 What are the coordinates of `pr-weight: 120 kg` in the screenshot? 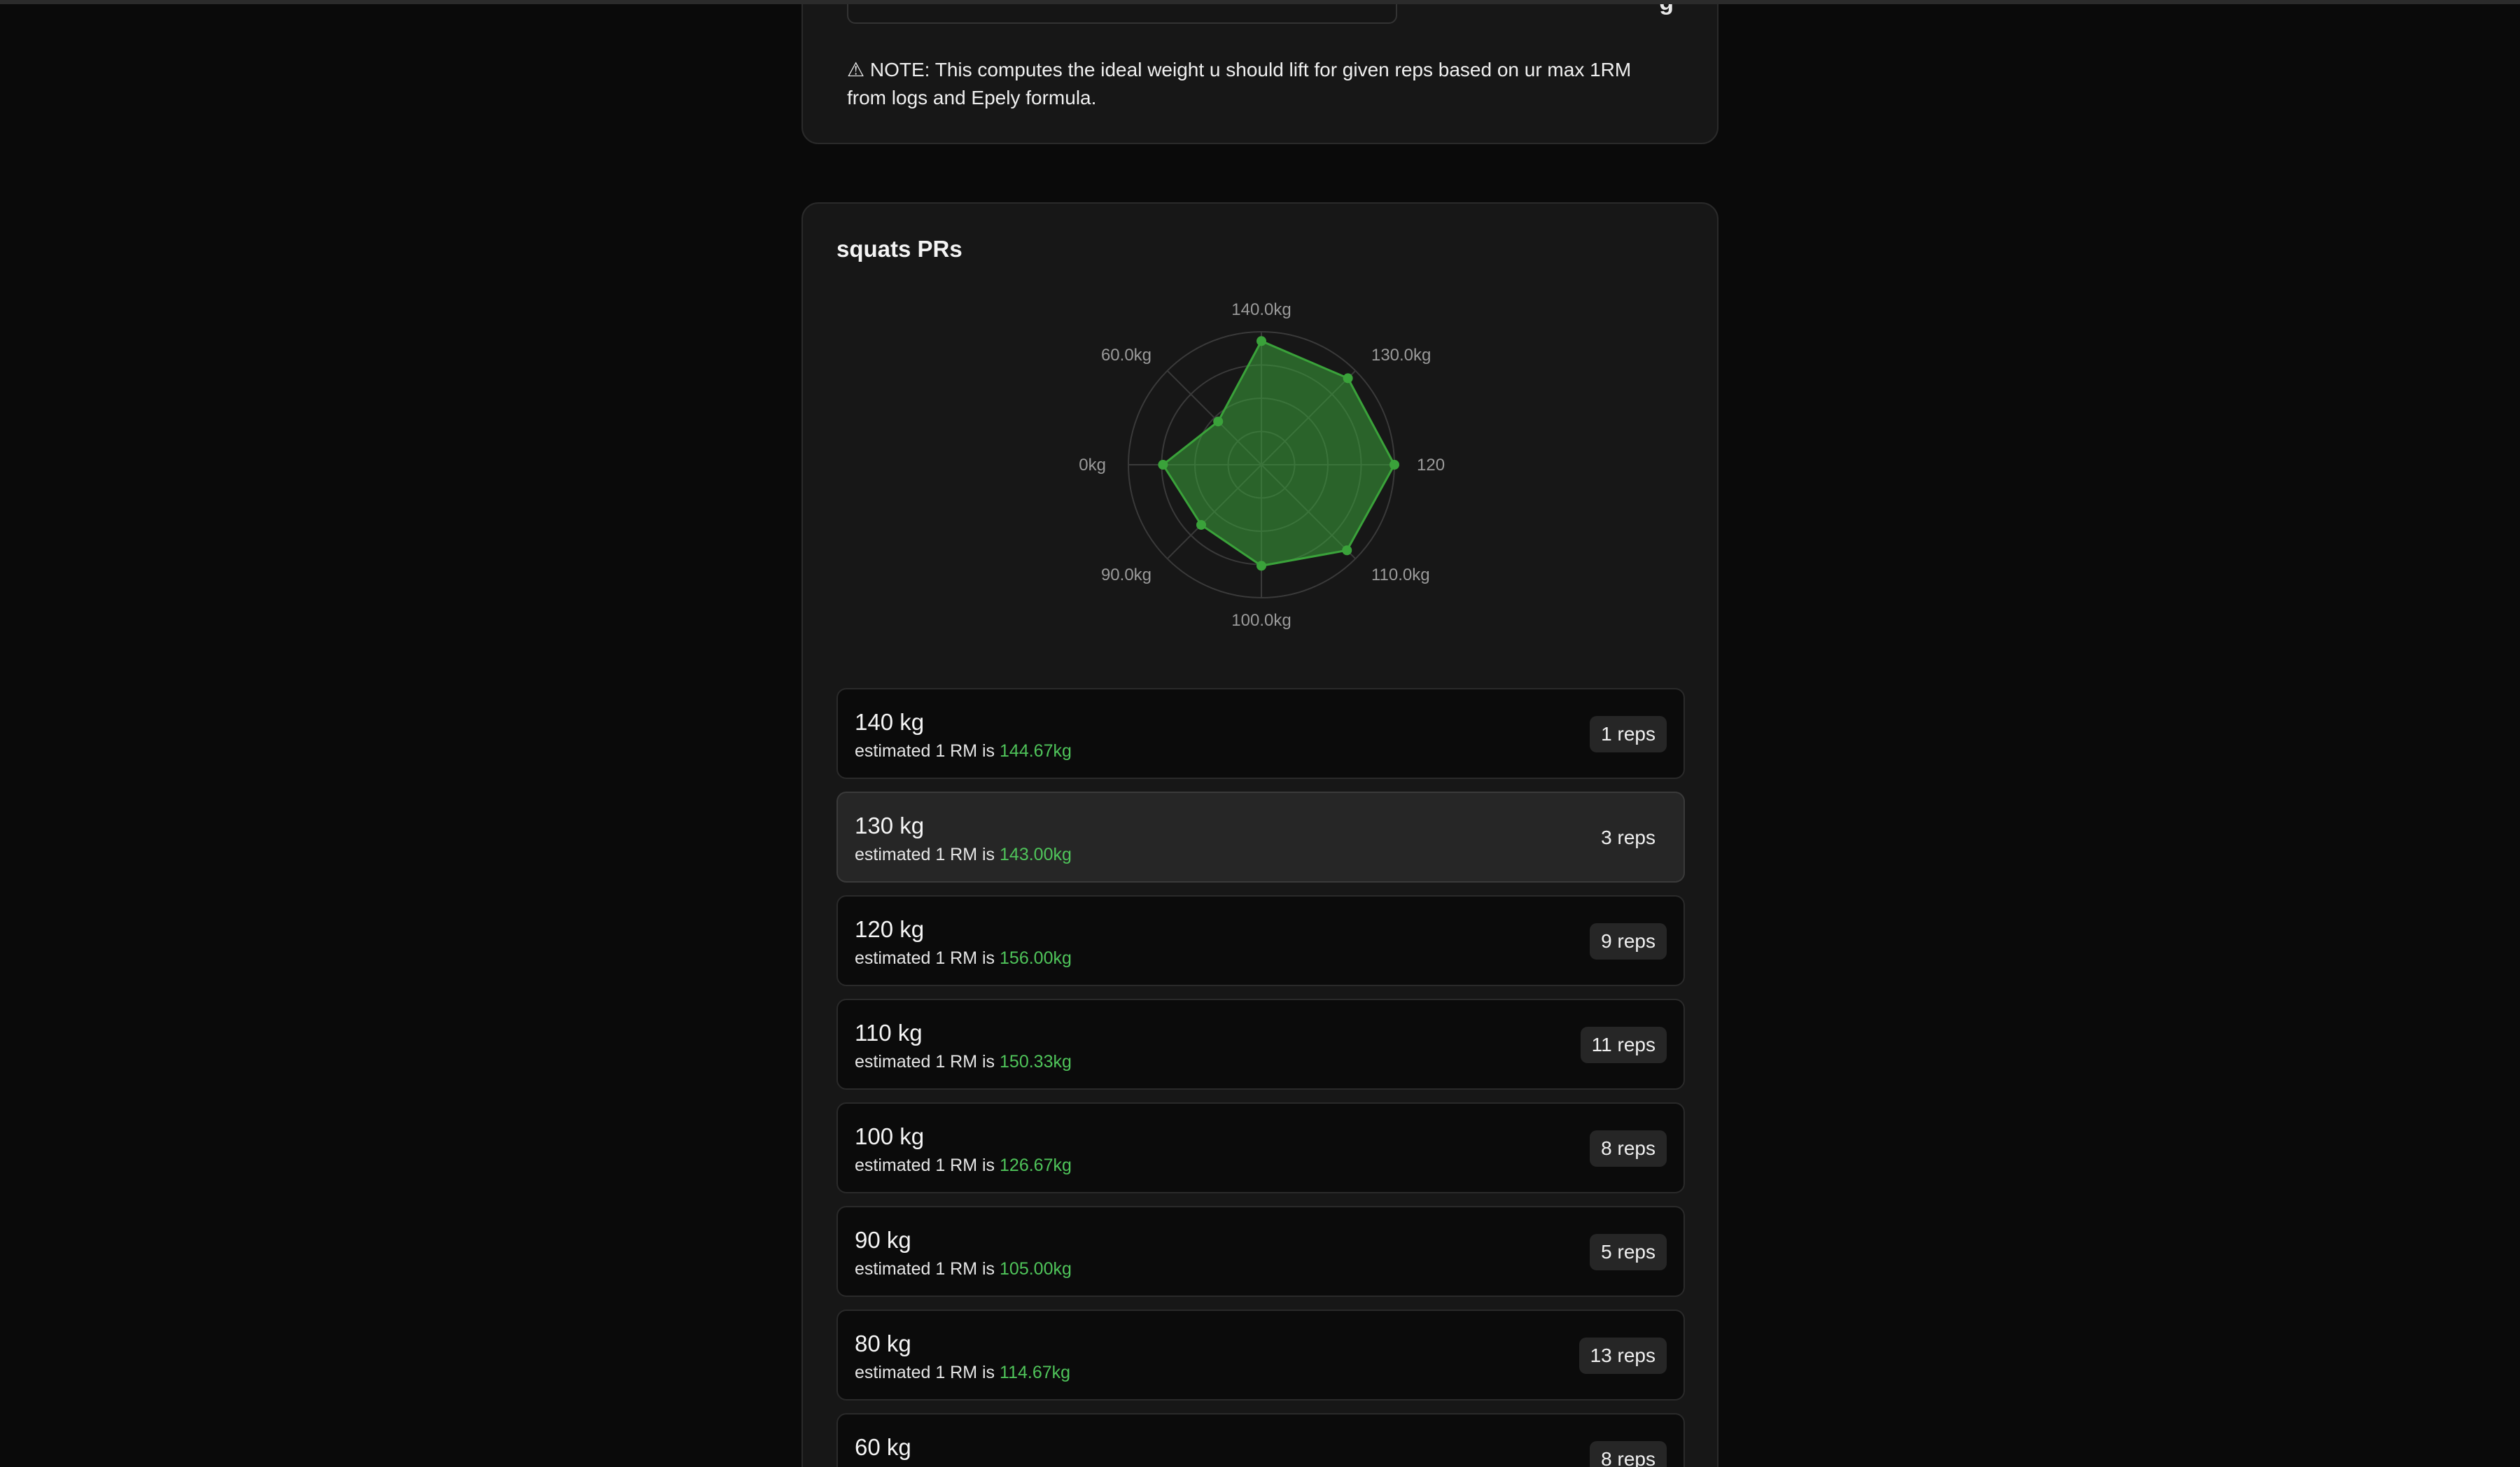 It's located at (890, 929).